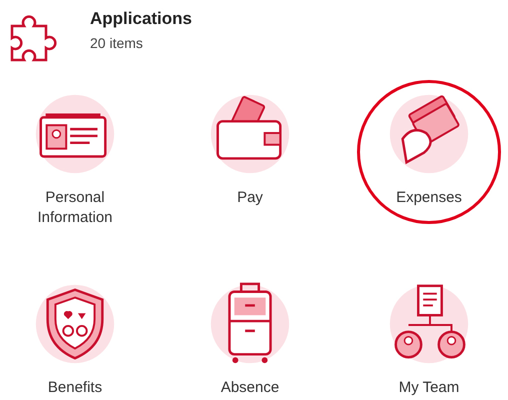 This screenshot has height=400, width=508. I want to click on page-title: Applications, so click(141, 19).